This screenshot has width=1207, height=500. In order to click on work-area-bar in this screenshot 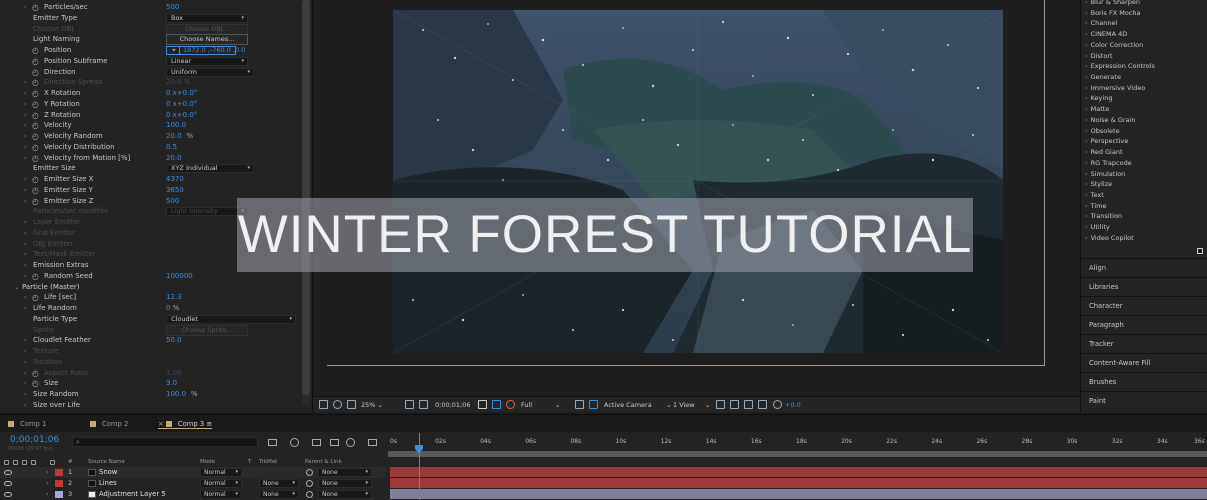, I will do `click(797, 454)`.